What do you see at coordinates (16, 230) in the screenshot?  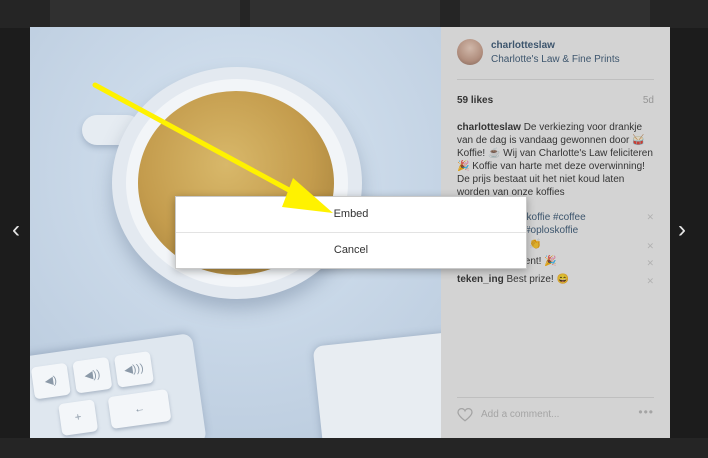 I see `chevron-left-icon: ‹` at bounding box center [16, 230].